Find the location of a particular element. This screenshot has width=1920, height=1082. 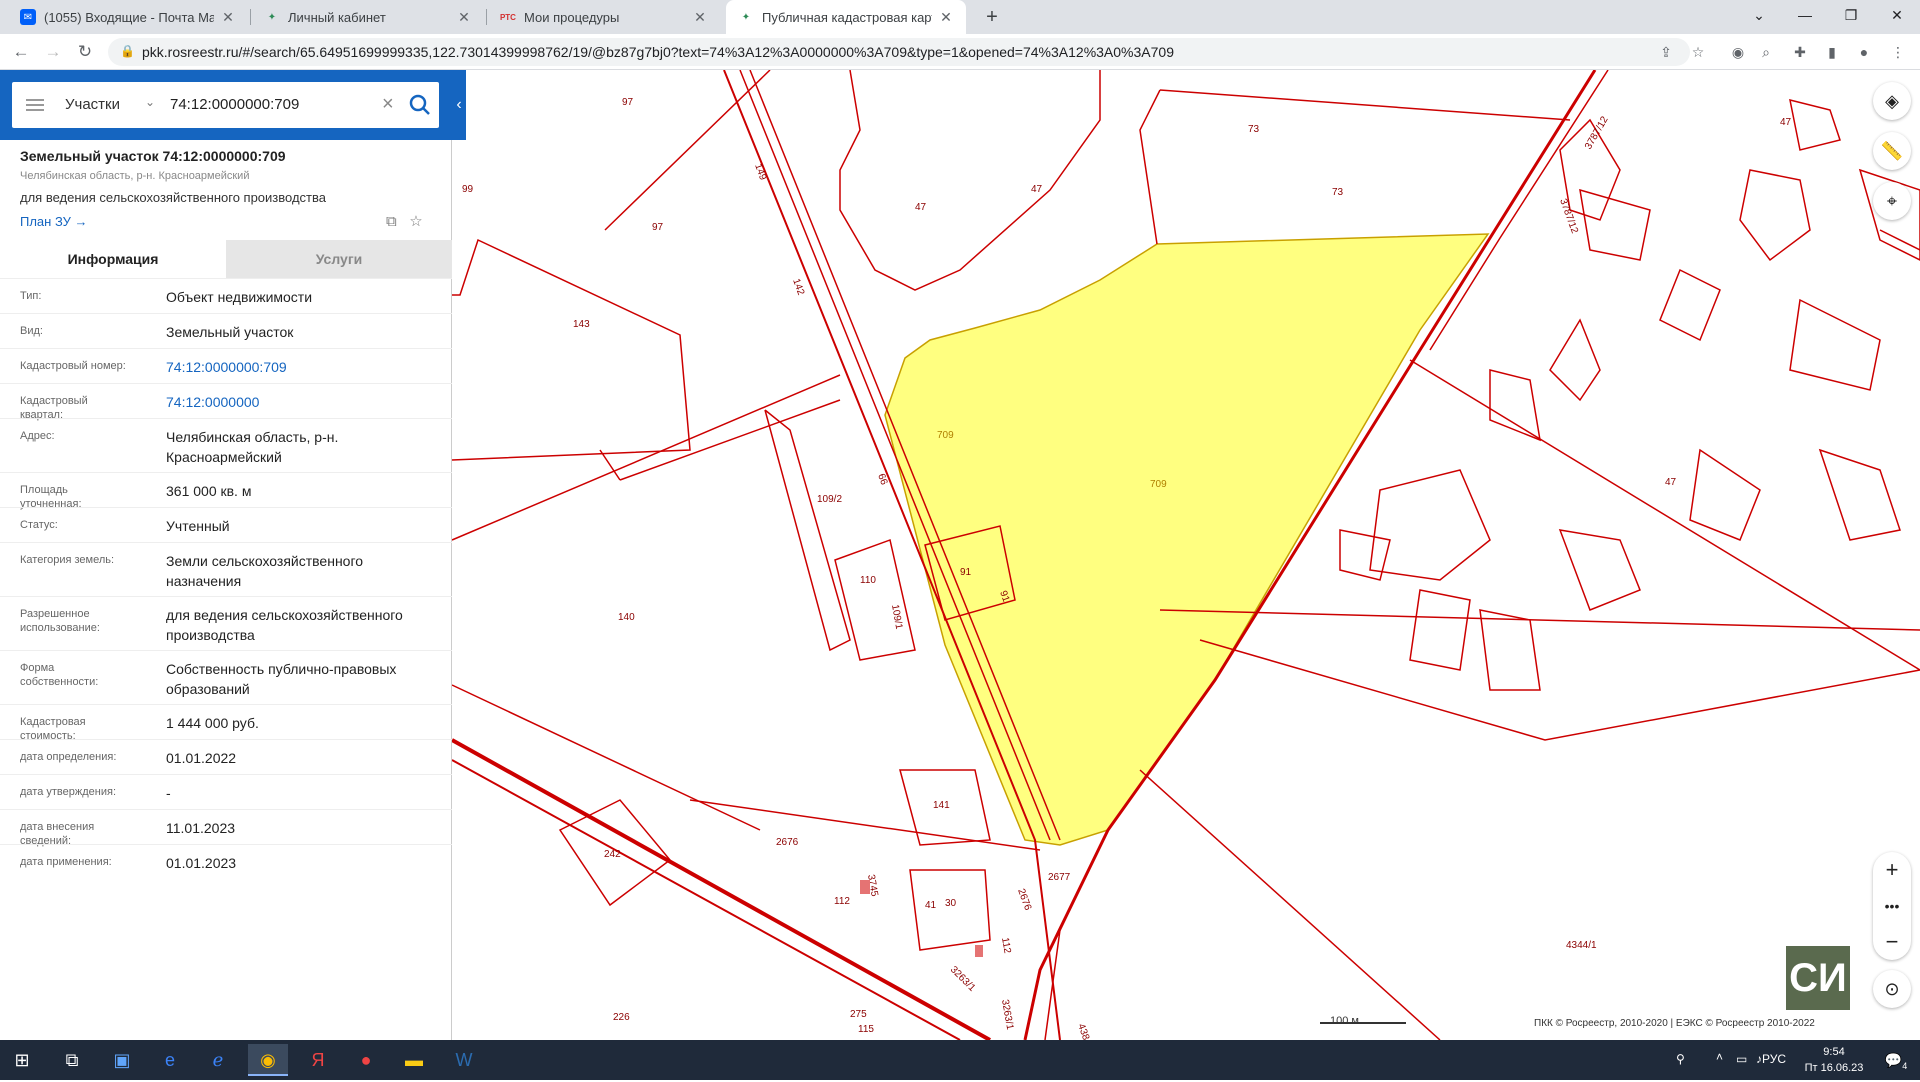

profile-avatar-icon: ● is located at coordinates (1864, 52).